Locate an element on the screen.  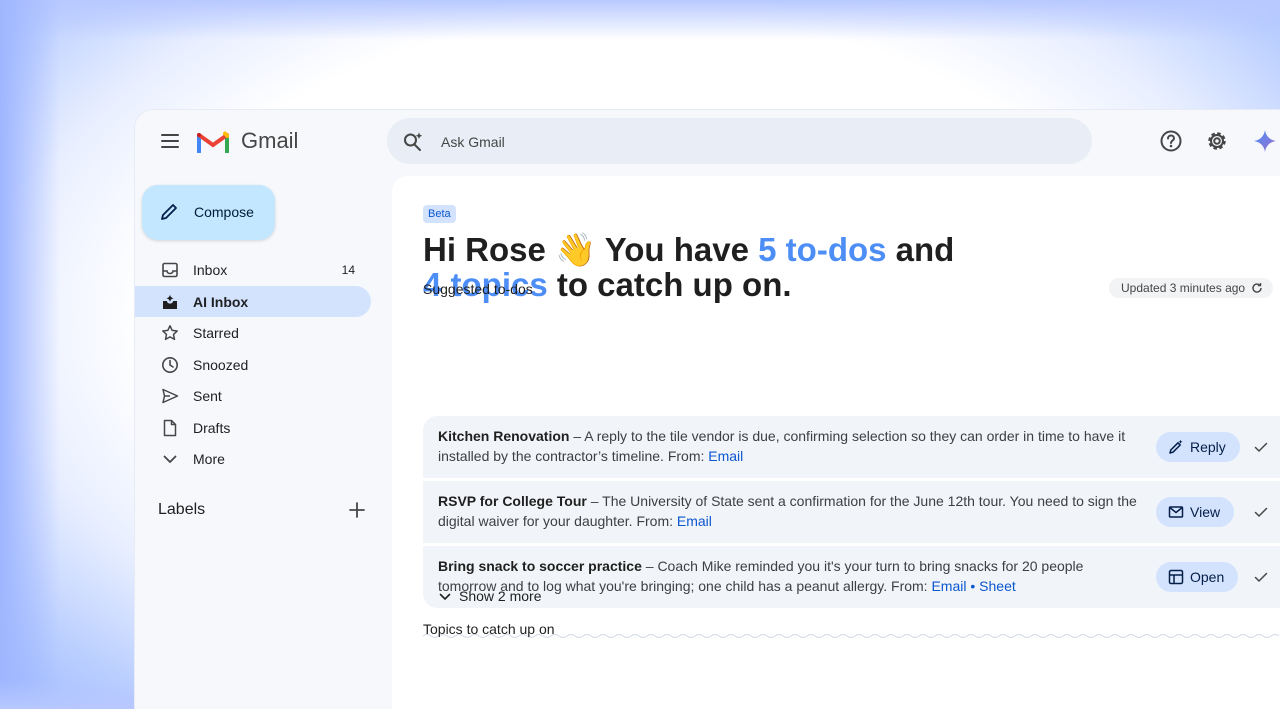
unread-count: 14 is located at coordinates (348, 270).